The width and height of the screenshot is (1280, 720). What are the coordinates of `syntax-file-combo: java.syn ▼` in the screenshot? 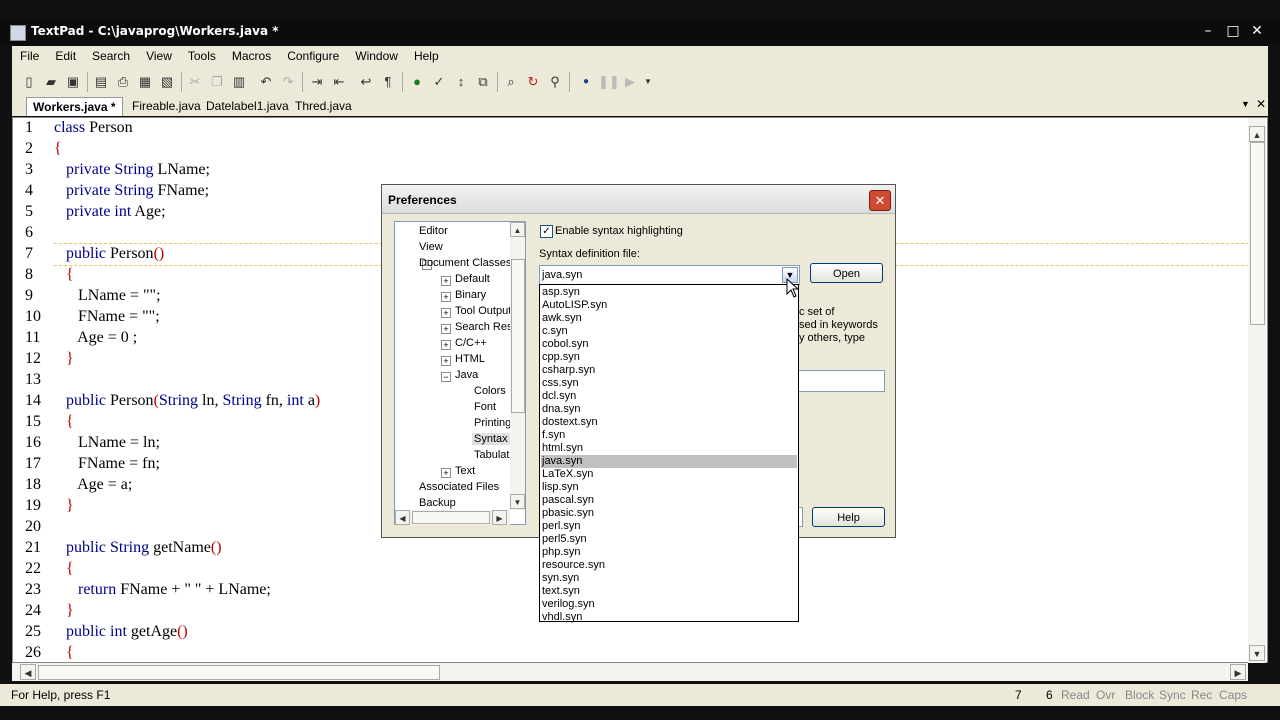 It's located at (669, 275).